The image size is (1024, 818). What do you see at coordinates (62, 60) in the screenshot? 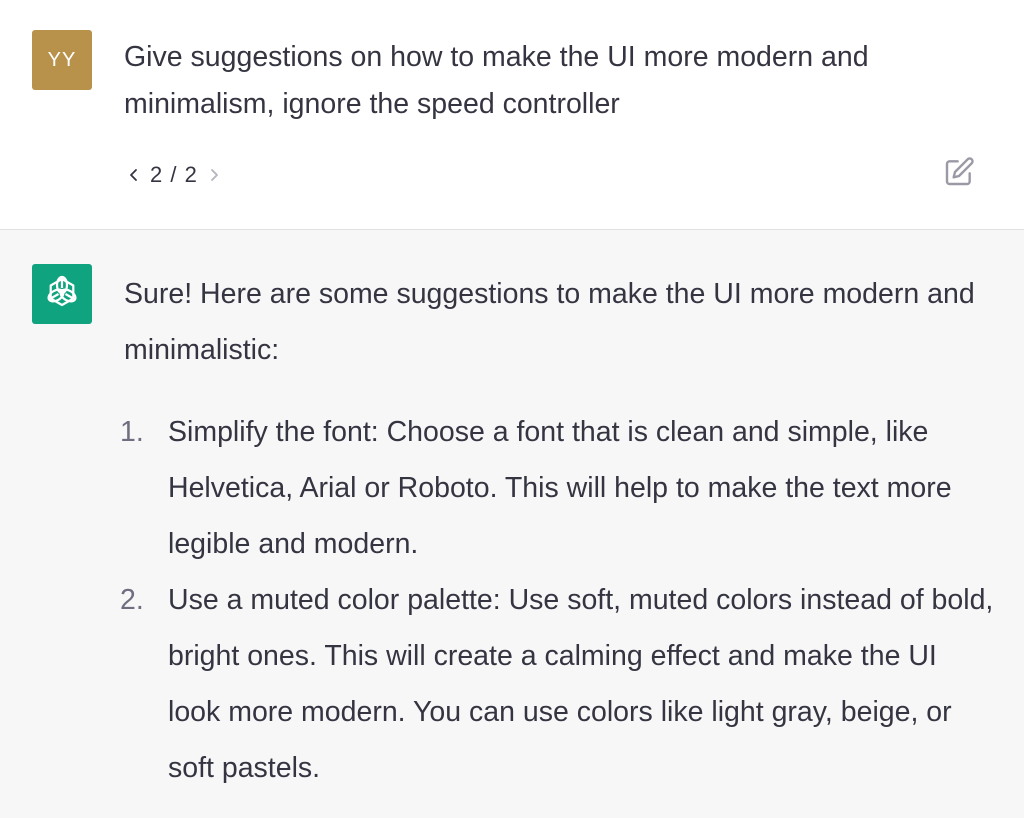
I see `user-avatar: YY` at bounding box center [62, 60].